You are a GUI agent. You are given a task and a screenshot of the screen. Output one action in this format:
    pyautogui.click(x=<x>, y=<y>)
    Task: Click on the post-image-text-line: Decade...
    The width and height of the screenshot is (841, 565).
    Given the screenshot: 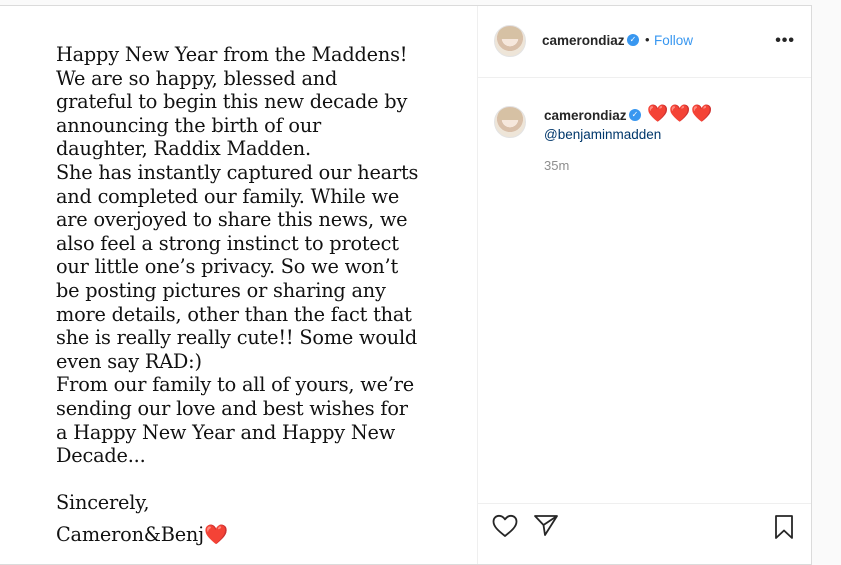 What is the action you would take?
    pyautogui.click(x=101, y=456)
    